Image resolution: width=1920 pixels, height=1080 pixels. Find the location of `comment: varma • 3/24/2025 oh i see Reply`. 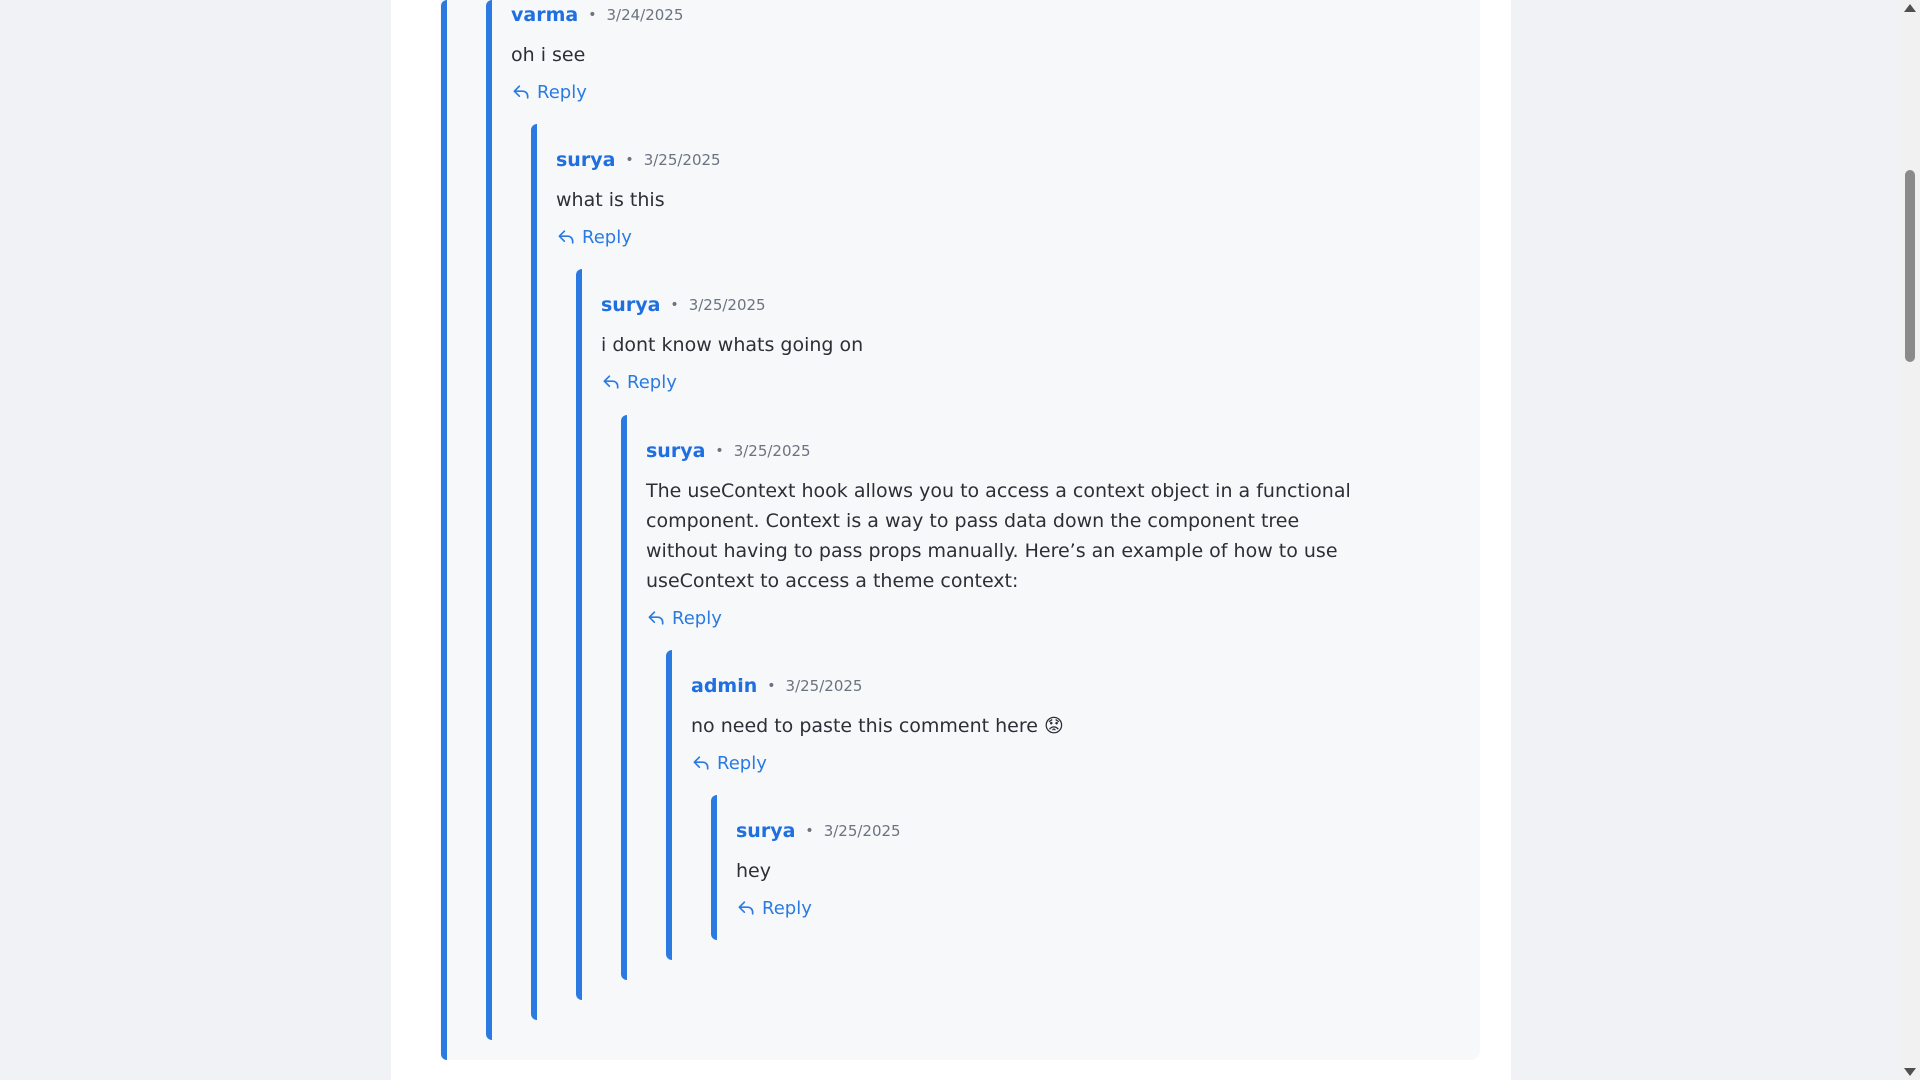

comment: varma • 3/24/2025 oh i see Reply is located at coordinates (871, 53).